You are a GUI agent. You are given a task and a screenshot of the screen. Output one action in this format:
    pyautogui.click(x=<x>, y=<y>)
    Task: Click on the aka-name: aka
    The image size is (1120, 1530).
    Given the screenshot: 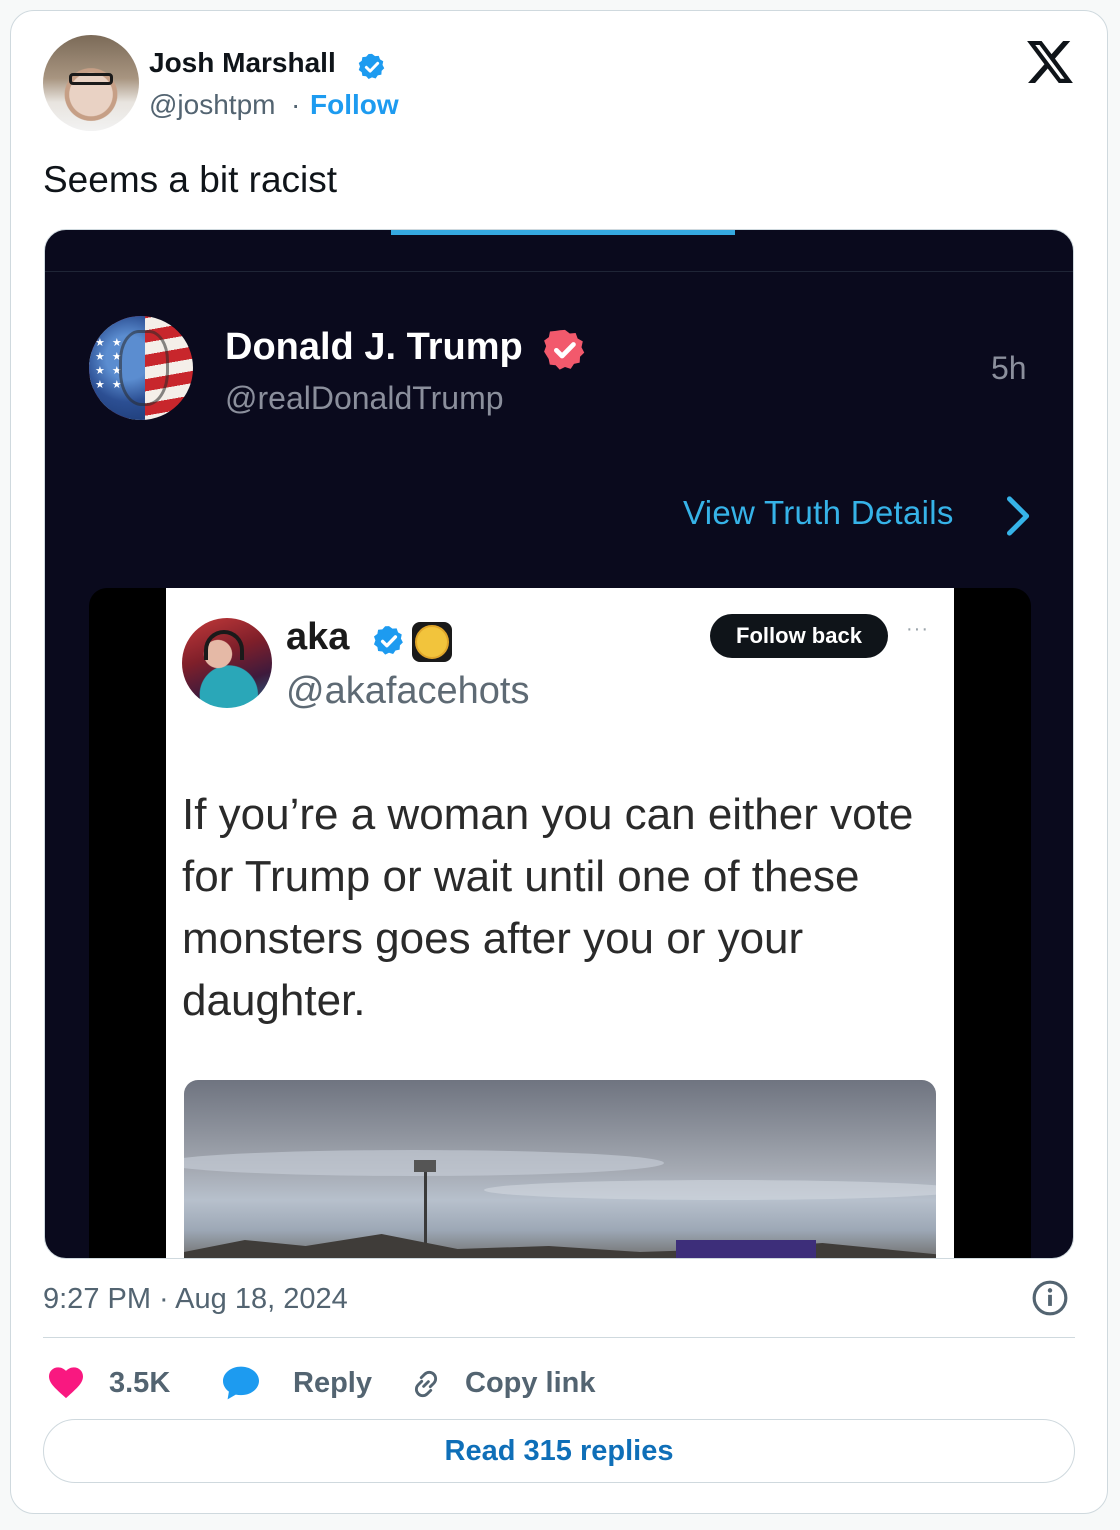 What is the action you would take?
    pyautogui.click(x=318, y=637)
    